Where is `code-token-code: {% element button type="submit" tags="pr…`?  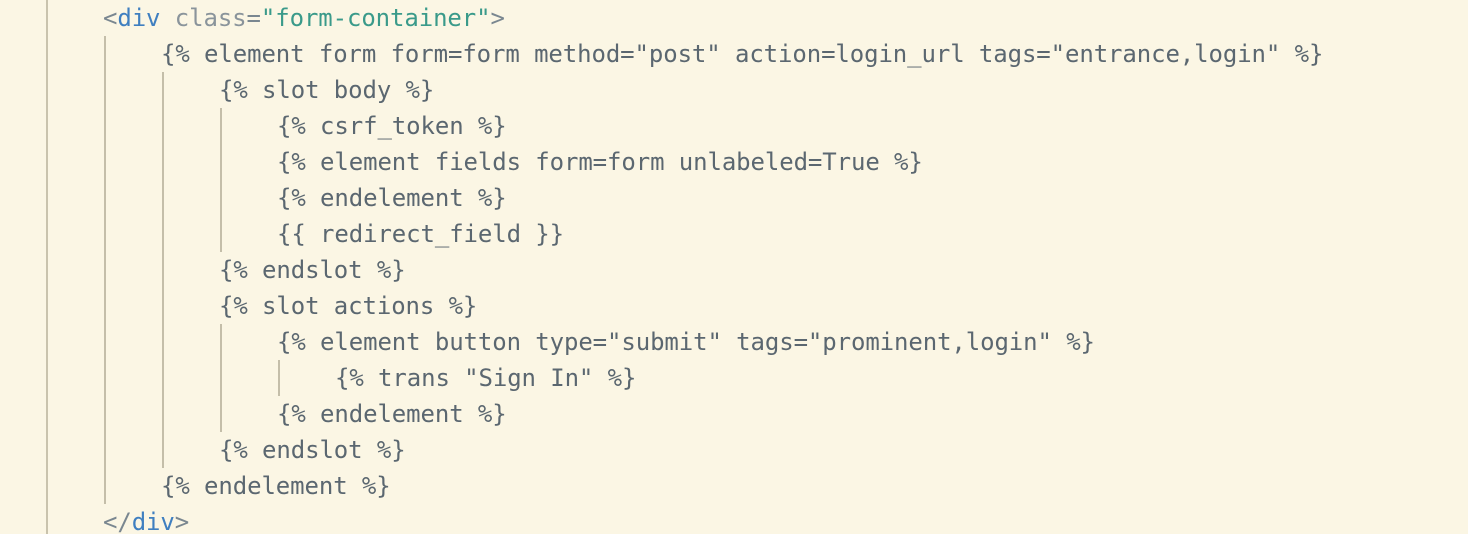
code-token-code: {% element button type="submit" tags="pr… is located at coordinates (686, 342).